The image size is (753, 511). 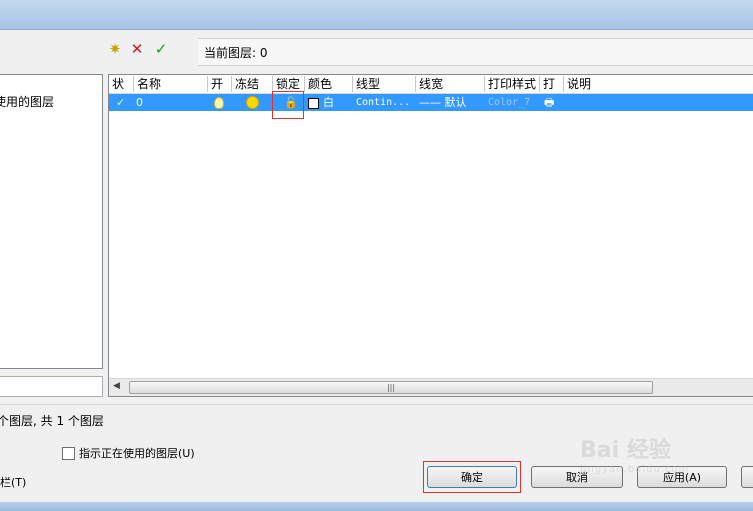 What do you see at coordinates (220, 84) in the screenshot?
I see `col-on: 开` at bounding box center [220, 84].